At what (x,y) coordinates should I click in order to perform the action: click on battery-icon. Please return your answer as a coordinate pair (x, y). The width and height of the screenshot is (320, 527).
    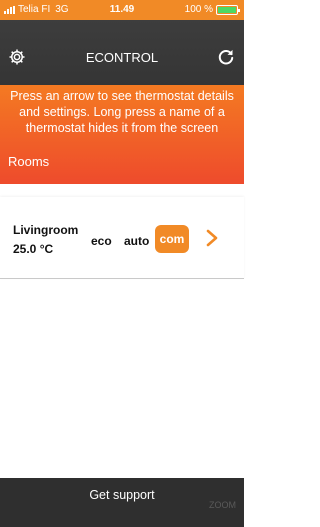
    Looking at the image, I should click on (228, 9).